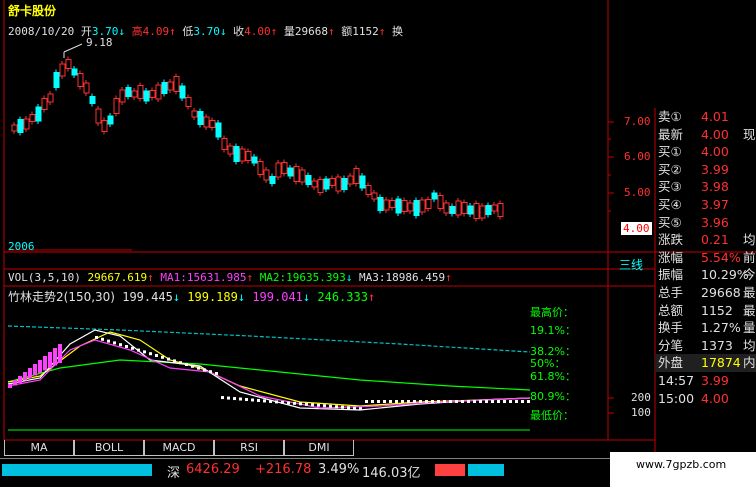  Describe the element at coordinates (249, 448) in the screenshot. I see `tab-rsi: RSI` at that location.